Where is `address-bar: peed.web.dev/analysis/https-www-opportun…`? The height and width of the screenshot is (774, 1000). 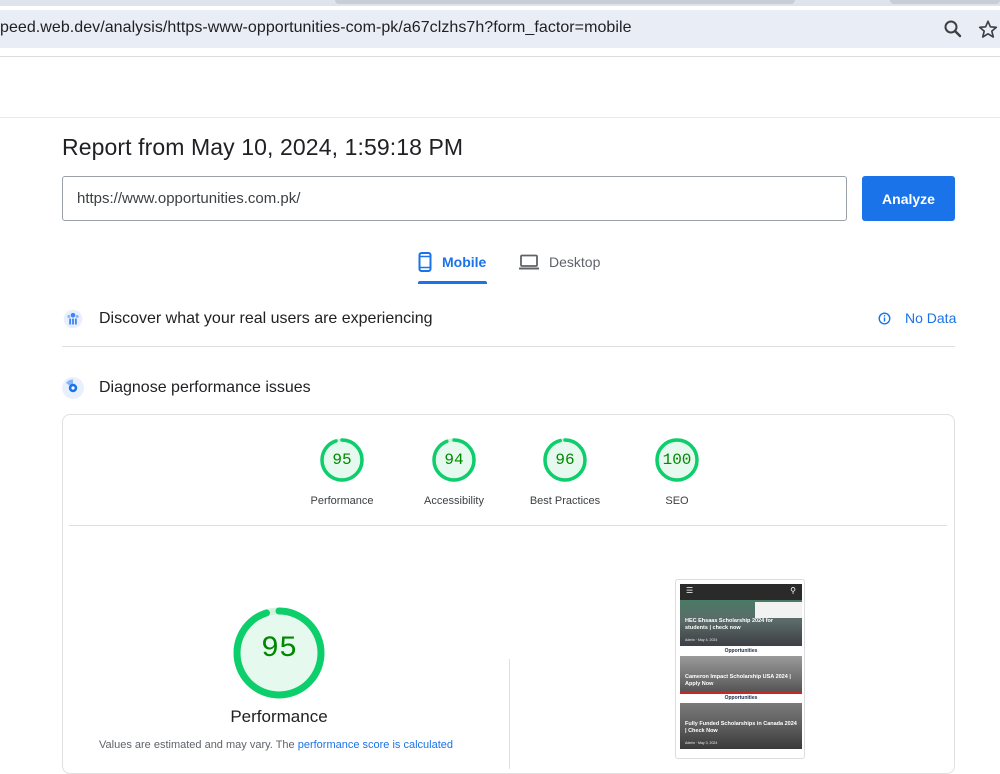
address-bar: peed.web.dev/analysis/https-www-opportun… is located at coordinates (500, 29).